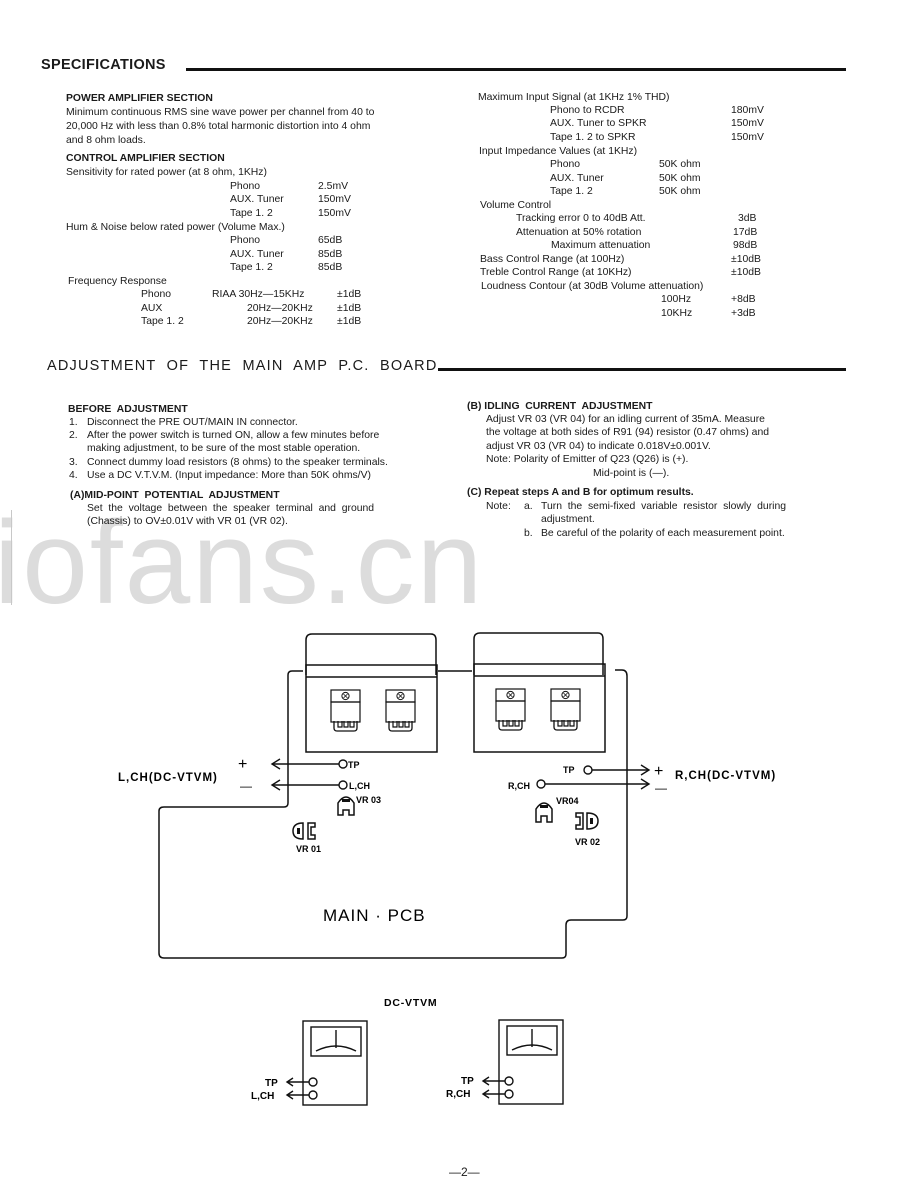 The height and width of the screenshot is (1191, 920). Describe the element at coordinates (335, 1063) in the screenshot. I see `vtvm-meter-left` at that location.